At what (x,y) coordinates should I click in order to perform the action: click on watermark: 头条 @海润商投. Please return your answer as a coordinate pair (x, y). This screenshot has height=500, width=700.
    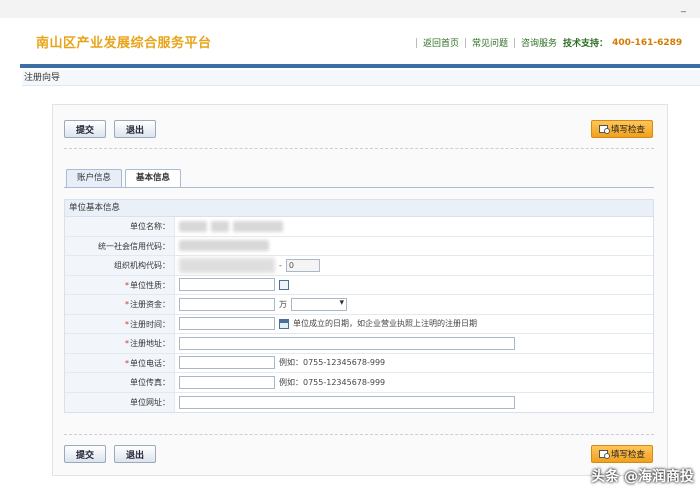
    Looking at the image, I should click on (642, 477).